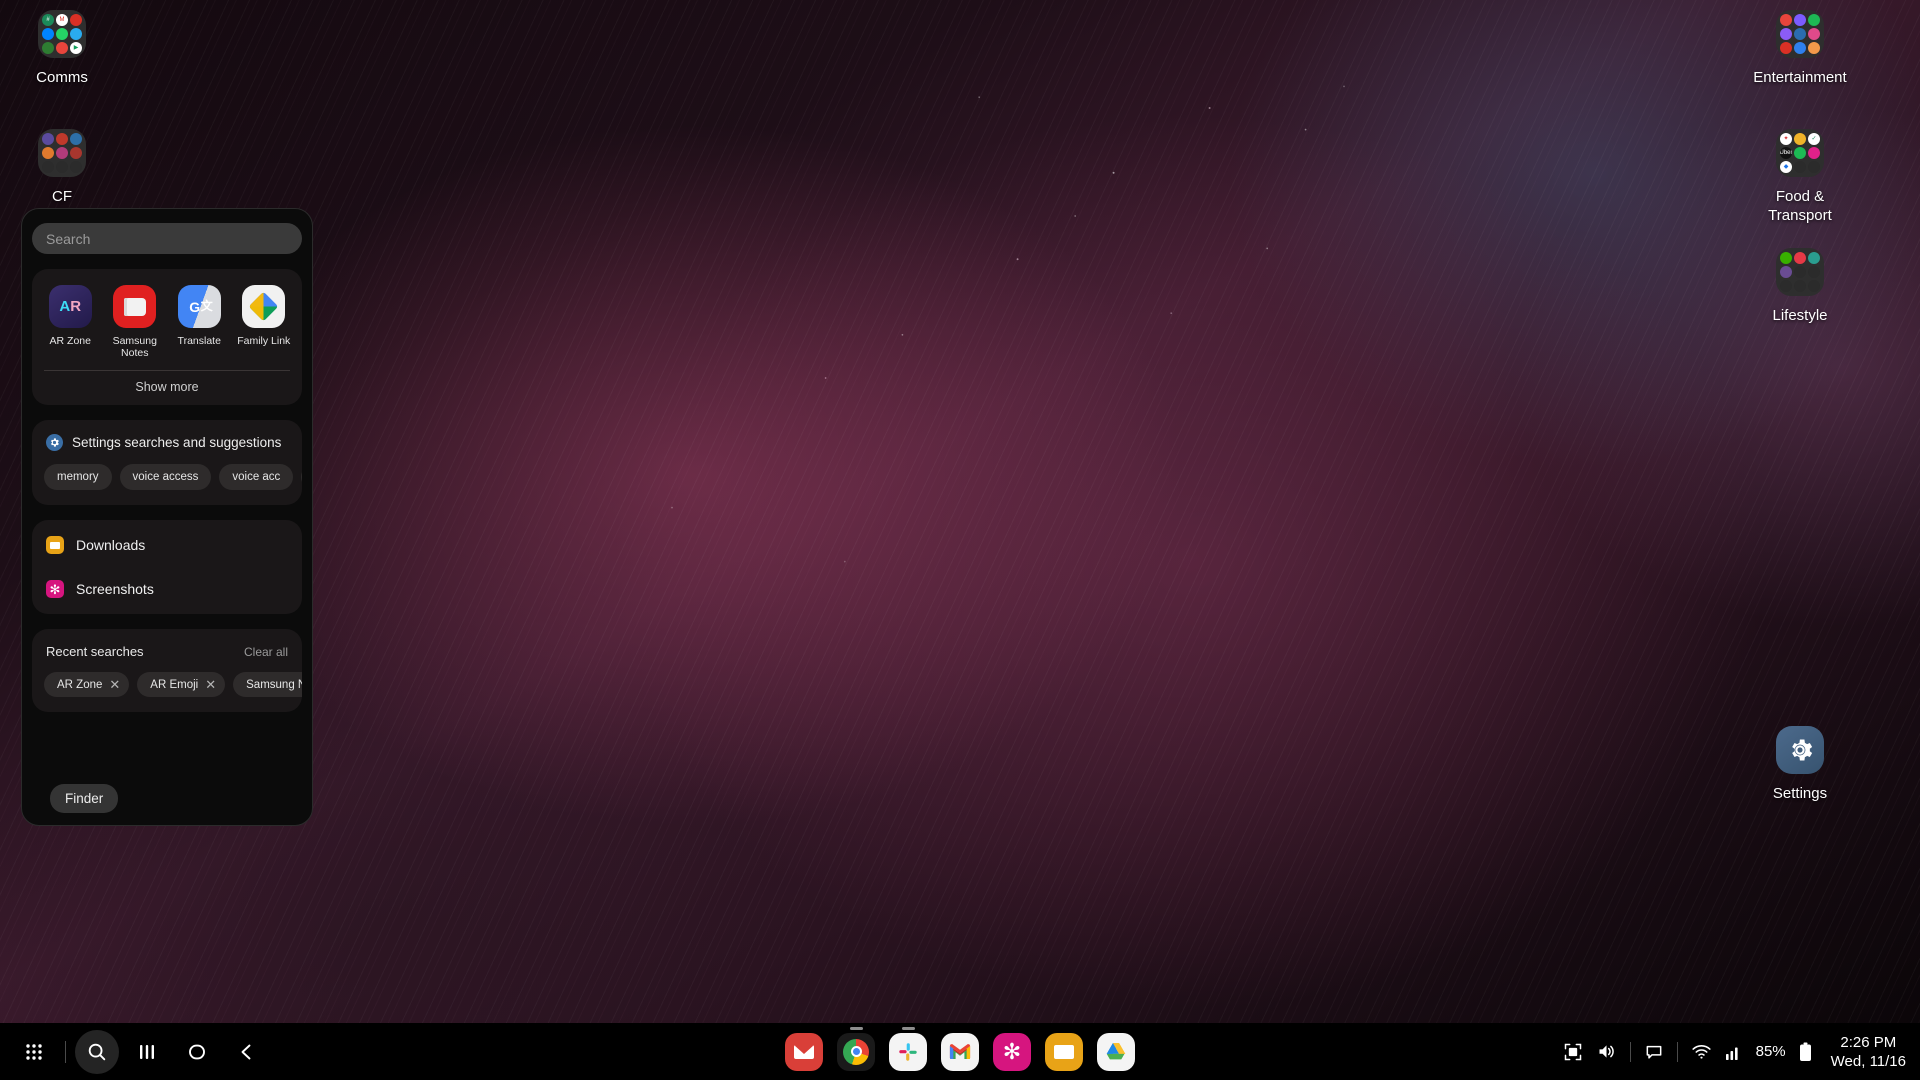 The height and width of the screenshot is (1080, 1920). What do you see at coordinates (301, 477) in the screenshot?
I see `suggestion-chip: ma` at bounding box center [301, 477].